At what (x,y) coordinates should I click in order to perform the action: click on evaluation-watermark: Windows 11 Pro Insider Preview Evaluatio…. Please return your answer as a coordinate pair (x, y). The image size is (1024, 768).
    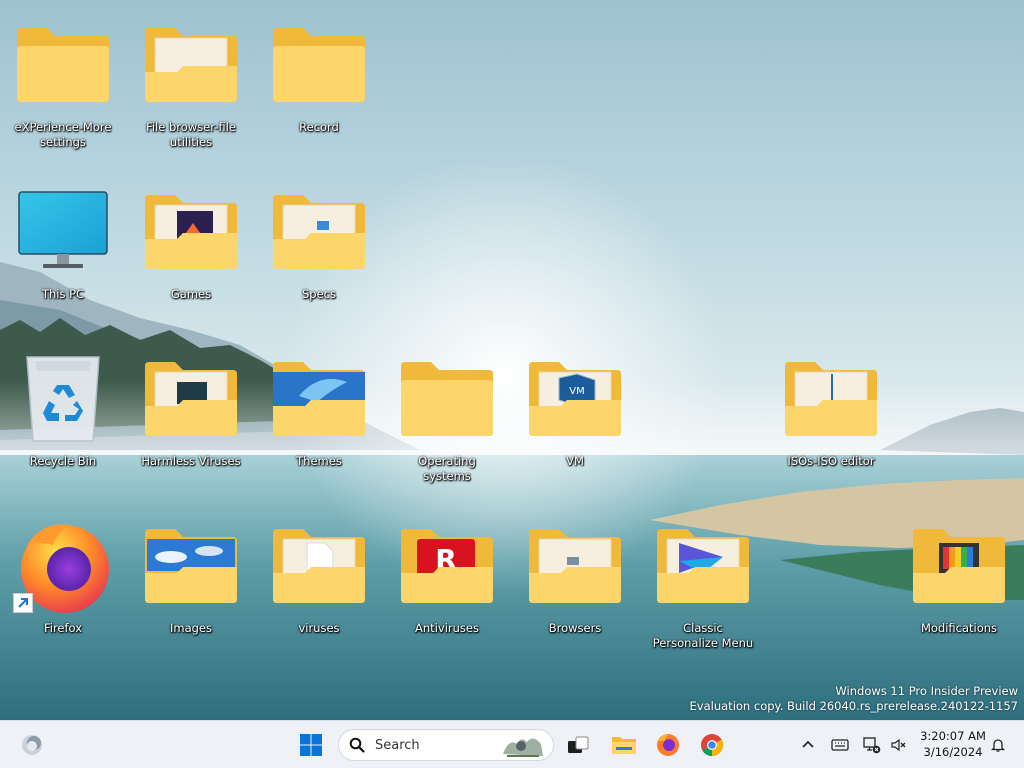
    Looking at the image, I should click on (854, 699).